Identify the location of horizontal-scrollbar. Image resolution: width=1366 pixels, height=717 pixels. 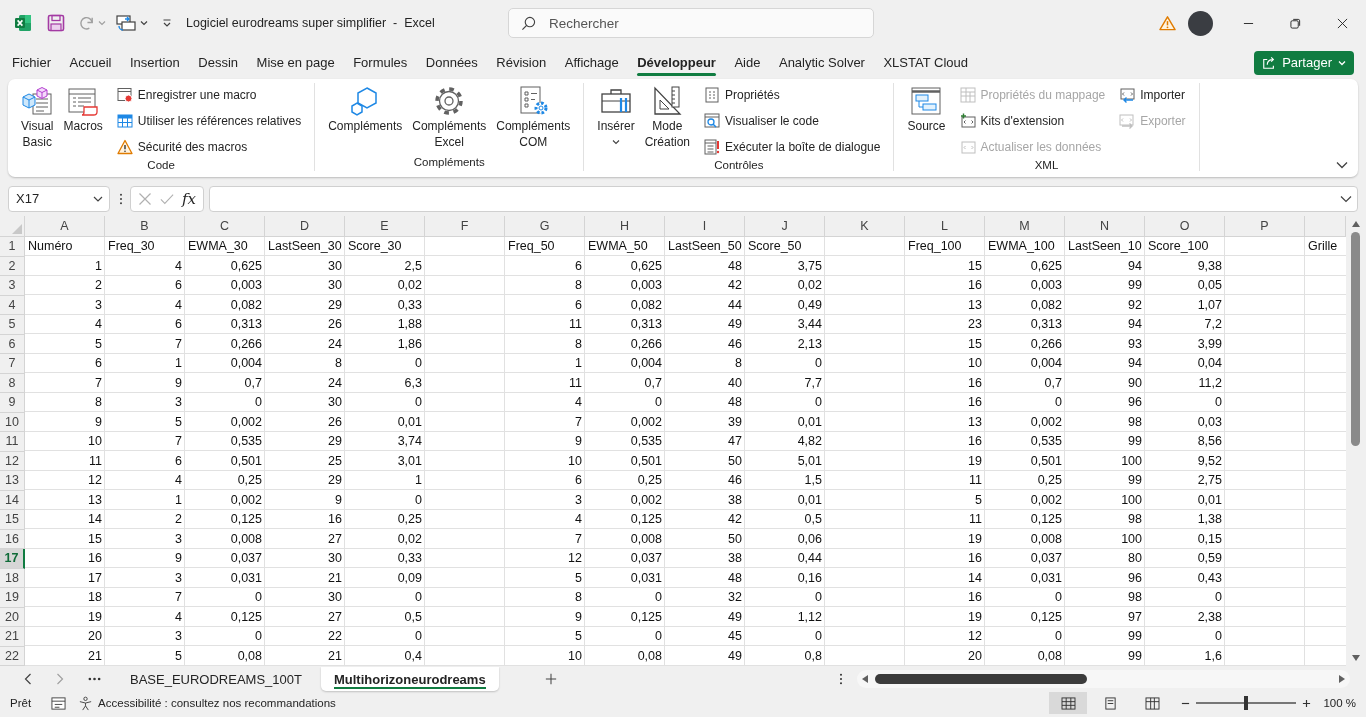
(1103, 679).